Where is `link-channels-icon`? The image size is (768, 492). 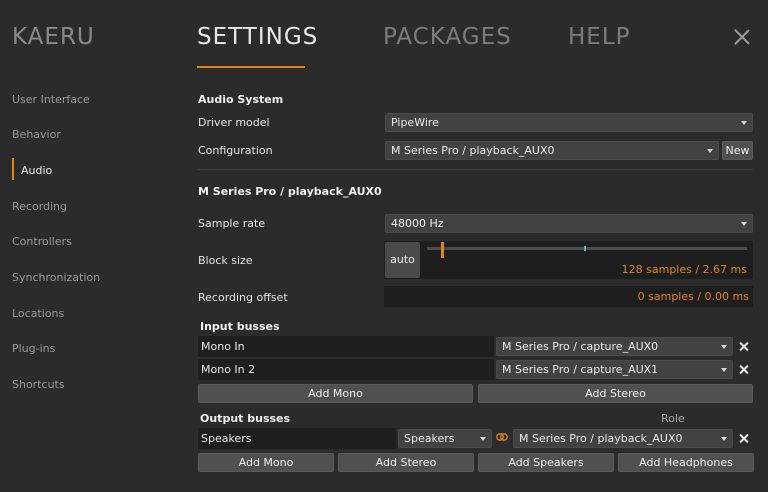 link-channels-icon is located at coordinates (502, 437).